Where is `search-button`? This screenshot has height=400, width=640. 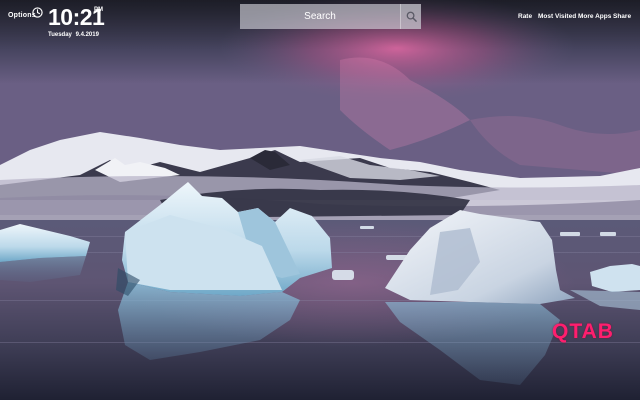 search-button is located at coordinates (410, 16).